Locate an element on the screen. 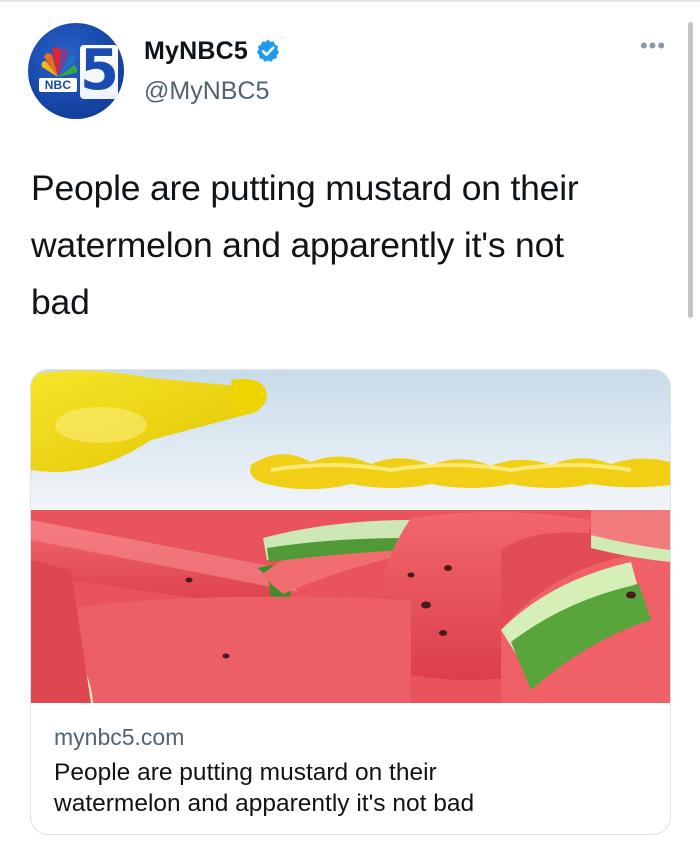 This screenshot has width=700, height=867. display-name: MyNBC5 is located at coordinates (196, 51).